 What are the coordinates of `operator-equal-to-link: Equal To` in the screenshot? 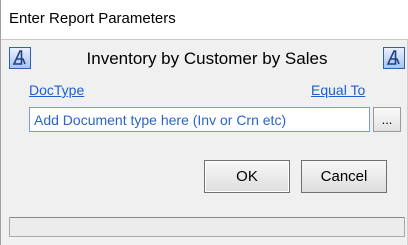 It's located at (338, 90).